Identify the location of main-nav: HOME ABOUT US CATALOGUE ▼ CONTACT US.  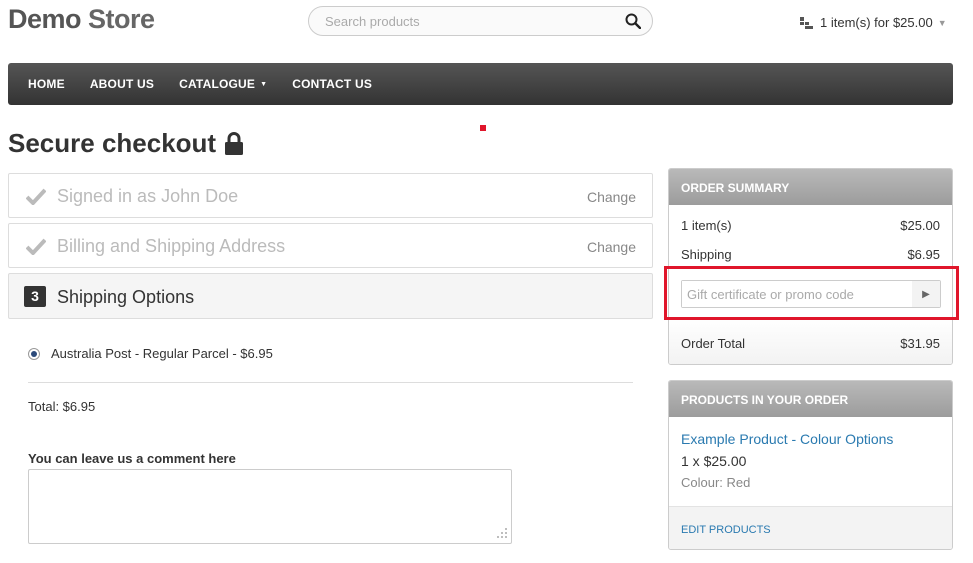
(480, 84).